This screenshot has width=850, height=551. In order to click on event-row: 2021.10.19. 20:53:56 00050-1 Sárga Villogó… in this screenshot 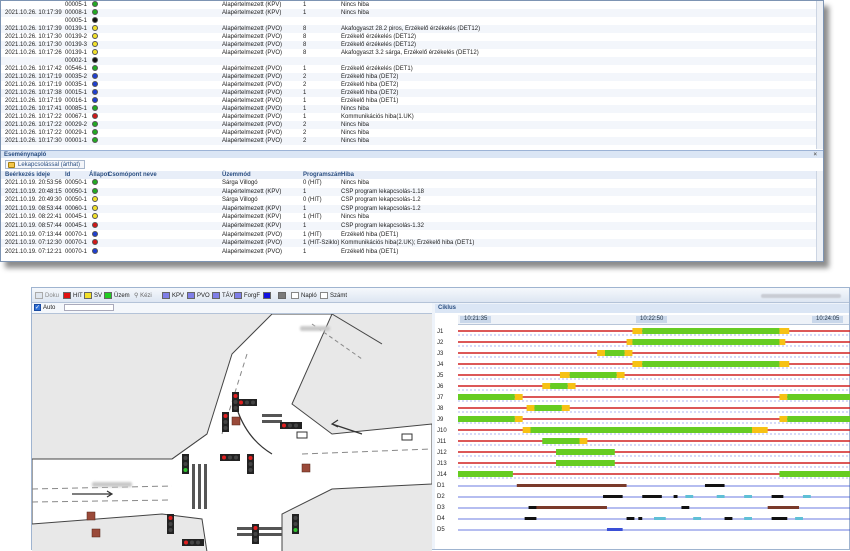, I will do `click(412, 183)`.